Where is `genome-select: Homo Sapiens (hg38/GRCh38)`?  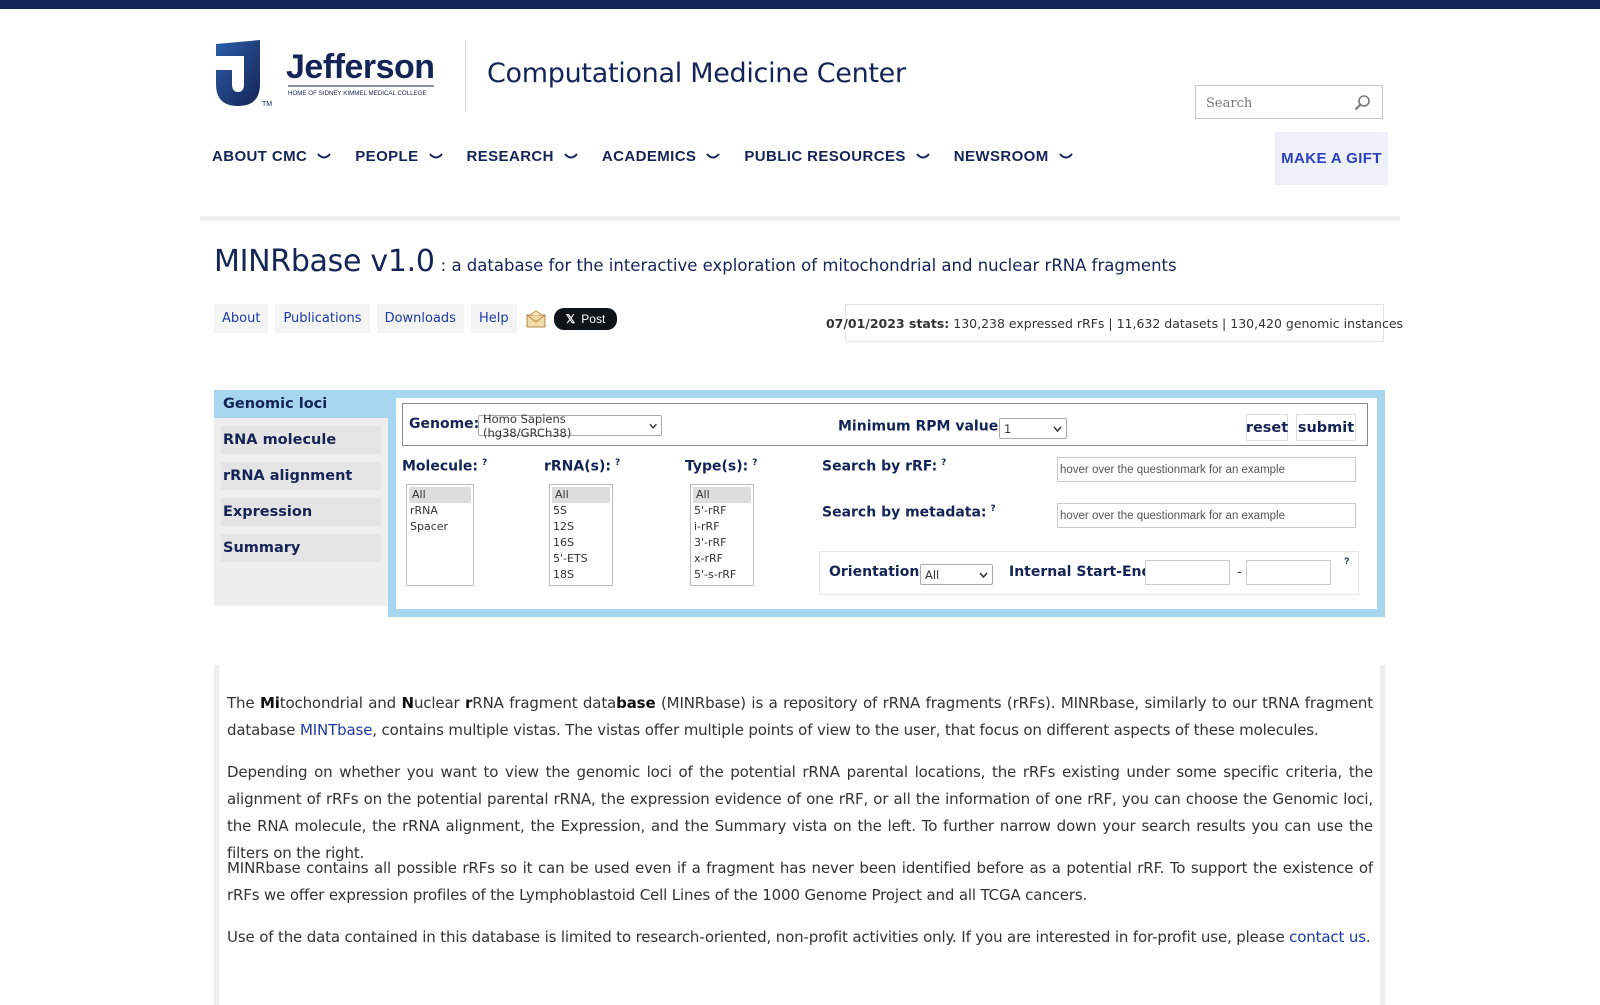
genome-select: Homo Sapiens (hg38/GRCh38) is located at coordinates (570, 426).